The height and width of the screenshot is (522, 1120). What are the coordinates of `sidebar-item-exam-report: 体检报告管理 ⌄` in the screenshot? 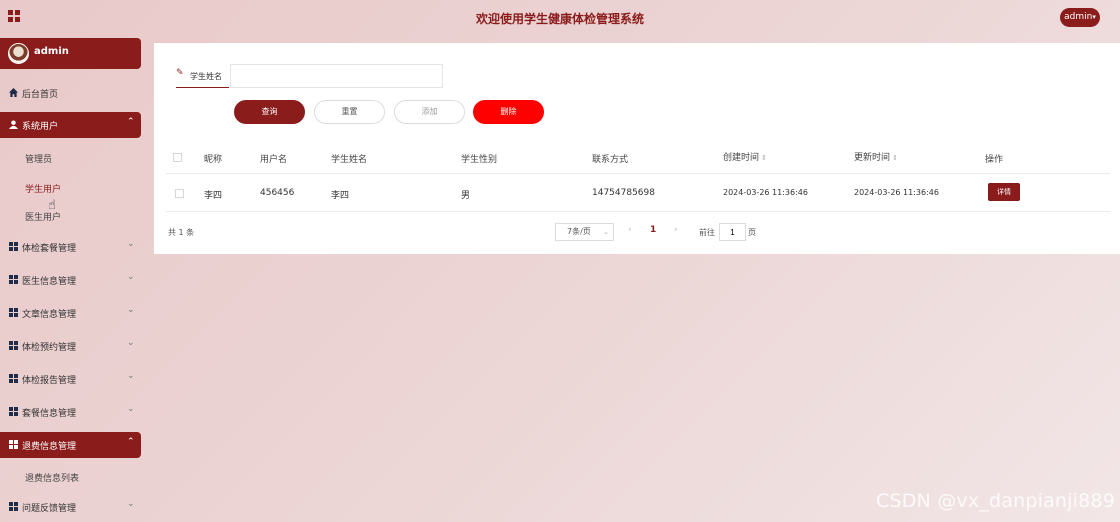 It's located at (70, 379).